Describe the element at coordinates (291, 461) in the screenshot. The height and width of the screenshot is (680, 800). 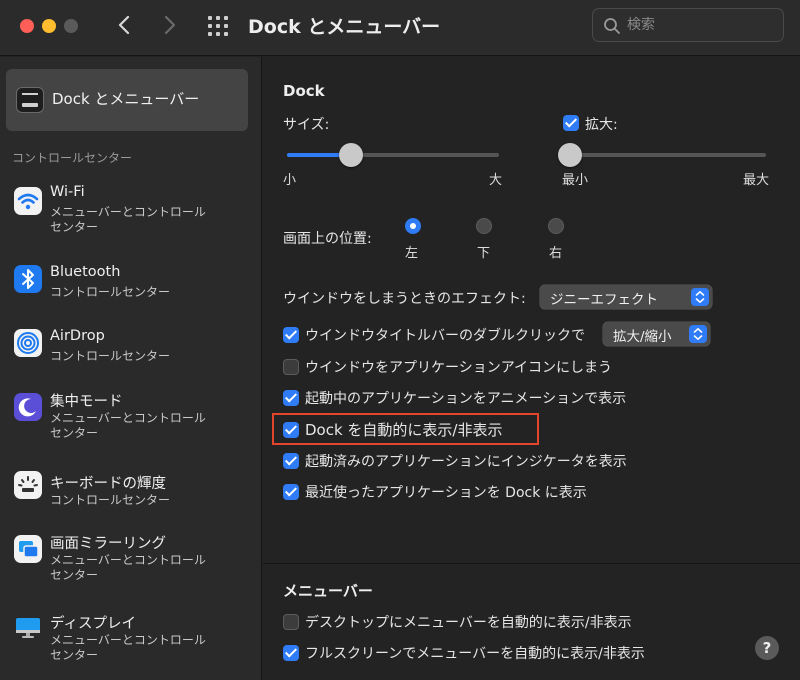
I see `show-indicators-checkbox` at that location.